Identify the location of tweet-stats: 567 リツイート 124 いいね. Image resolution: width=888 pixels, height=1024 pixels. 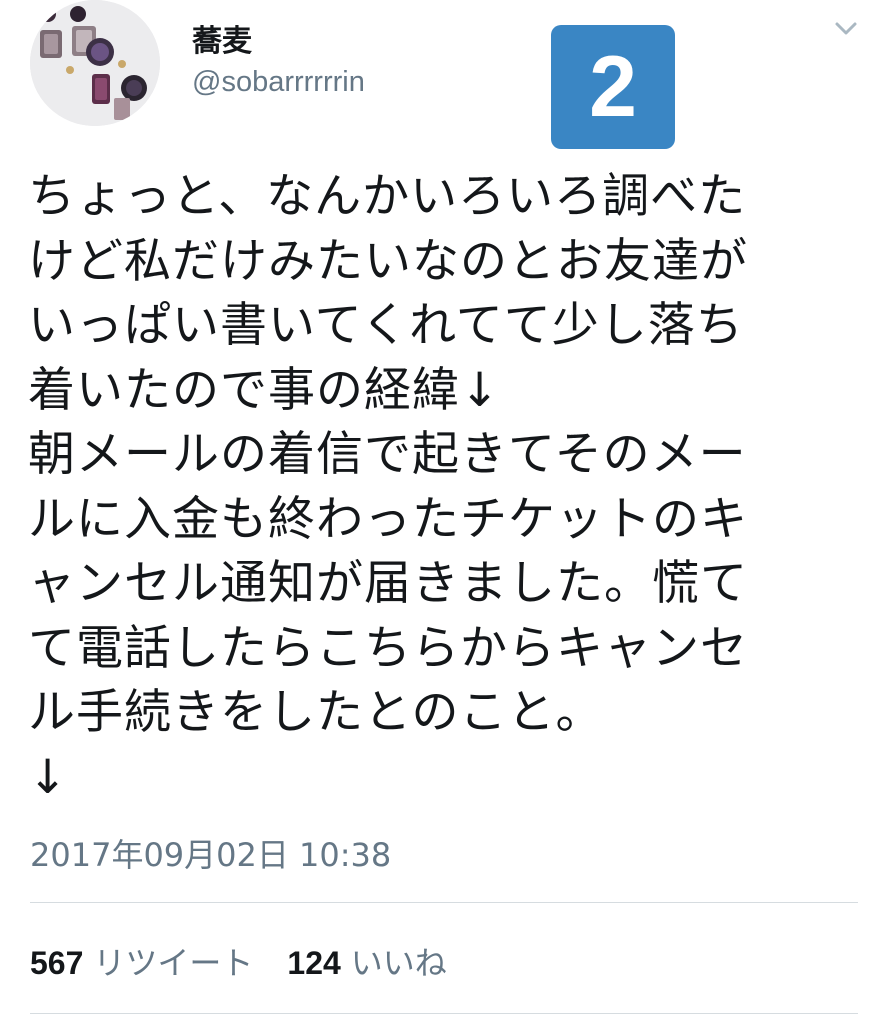
(238, 961).